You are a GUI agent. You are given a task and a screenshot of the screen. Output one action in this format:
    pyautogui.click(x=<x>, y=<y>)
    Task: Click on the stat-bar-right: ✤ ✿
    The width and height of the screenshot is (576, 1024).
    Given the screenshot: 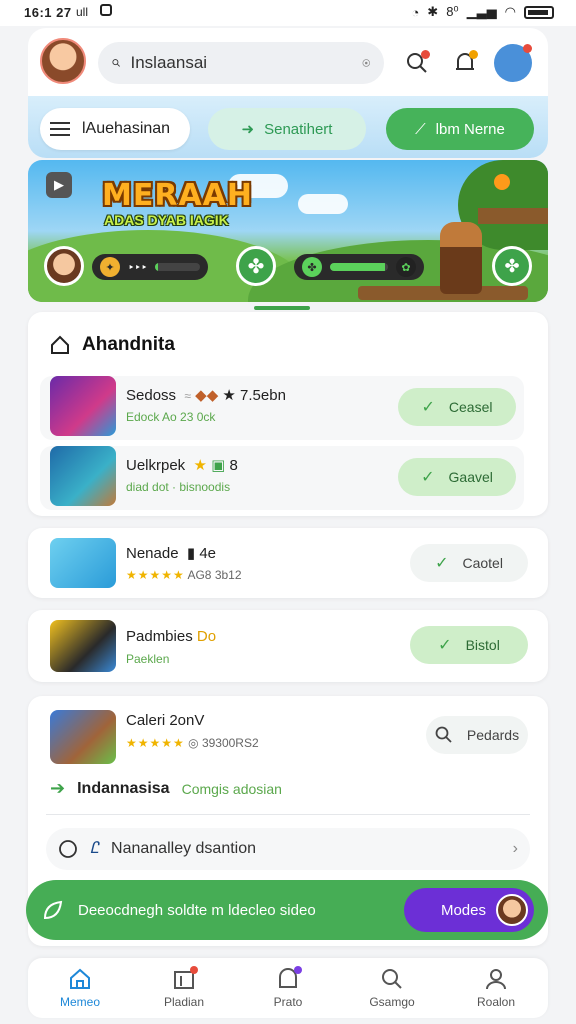 What is the action you would take?
    pyautogui.click(x=359, y=267)
    